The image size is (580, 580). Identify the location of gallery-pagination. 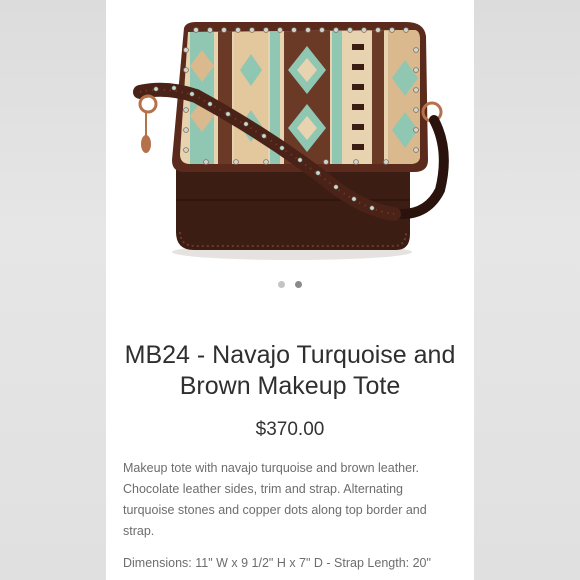
(290, 286).